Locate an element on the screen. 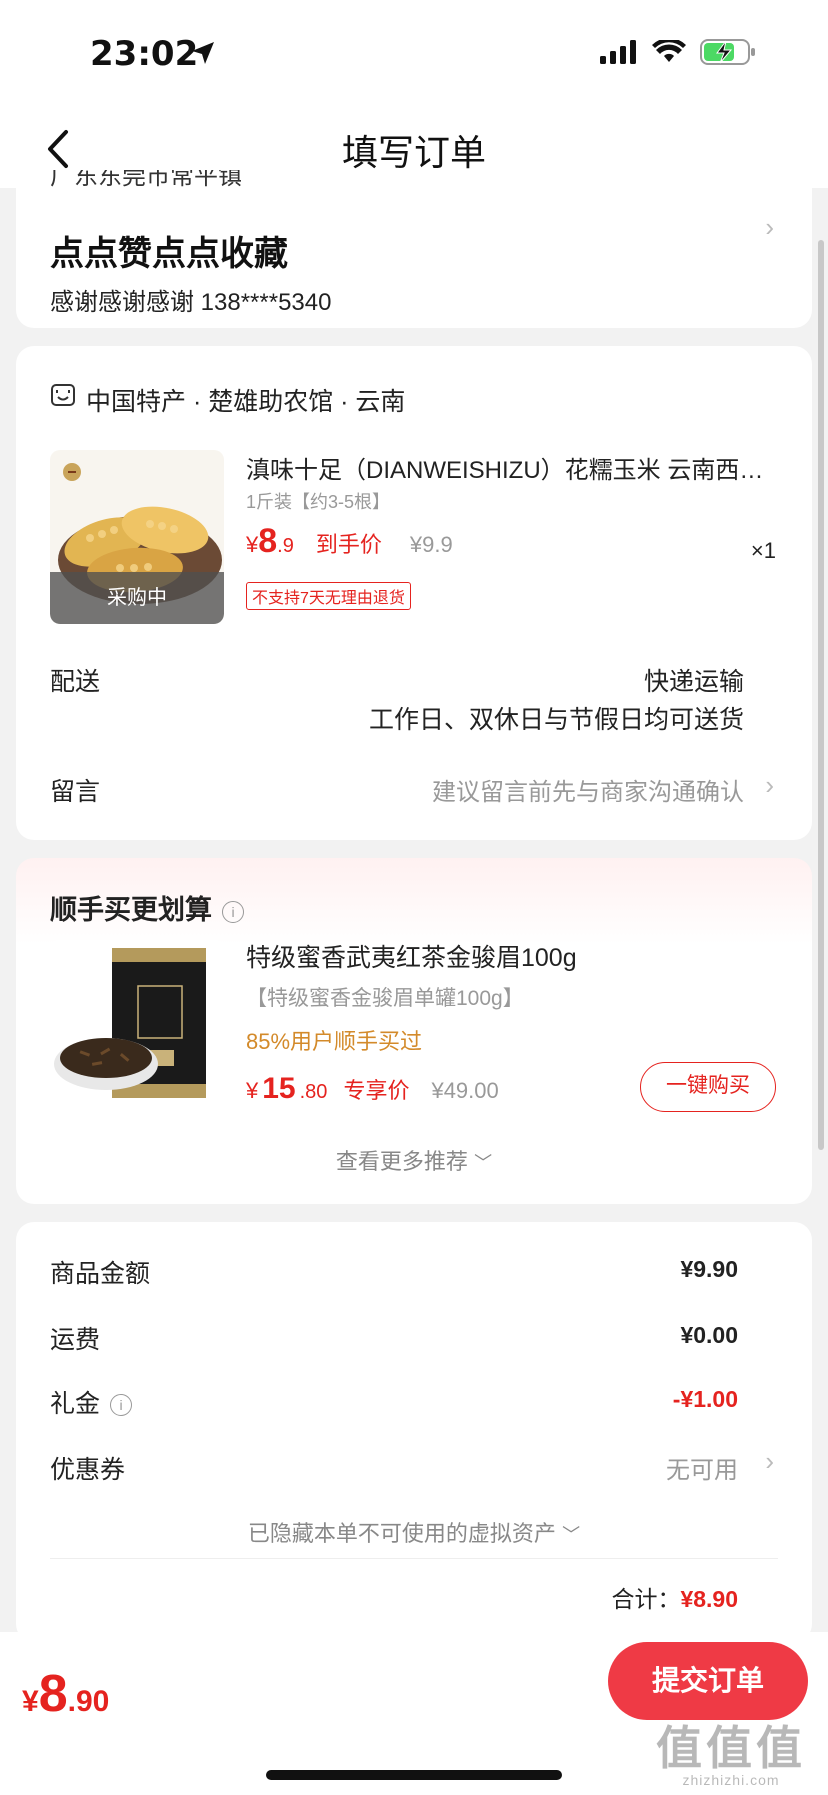 This screenshot has height=1795, width=828. address-card: 广东东莞市常平镇 点点赞点点收藏 感谢感谢感谢 138****5340 › is located at coordinates (414, 249).